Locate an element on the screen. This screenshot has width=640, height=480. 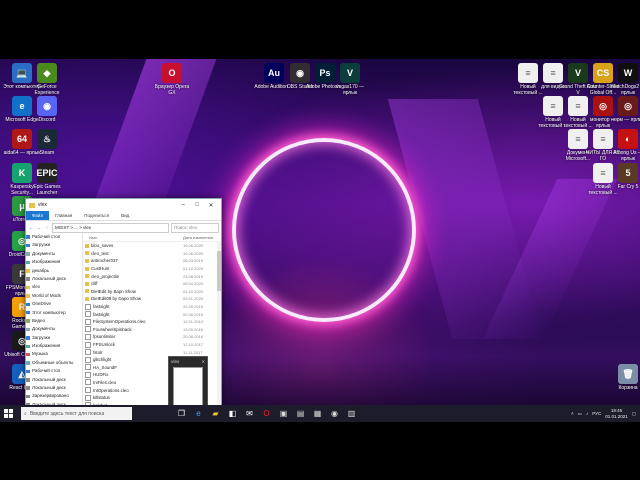
tab-file: Файл is located at coordinates (38, 215).